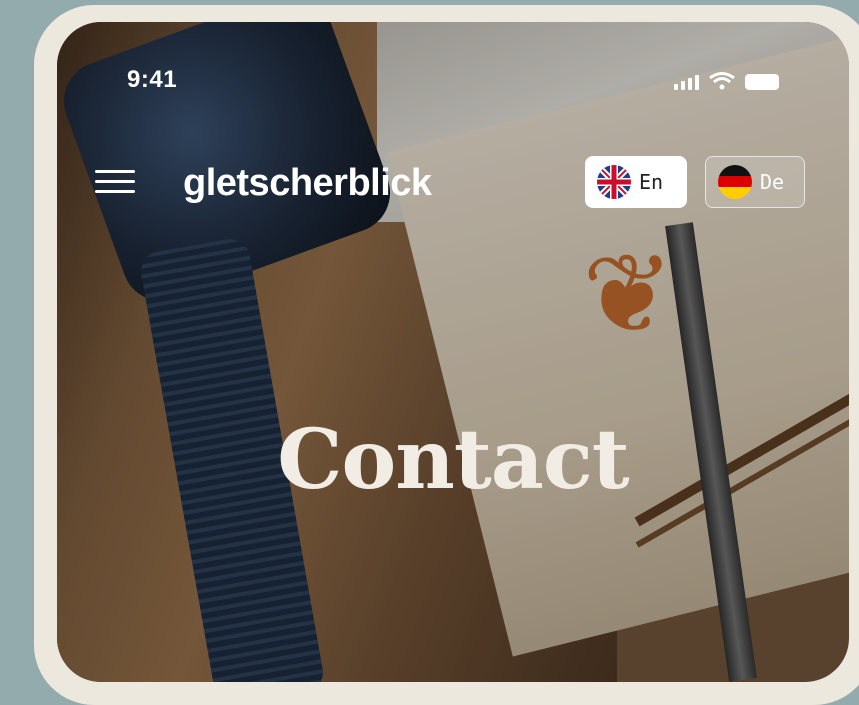  What do you see at coordinates (722, 81) in the screenshot?
I see `wifi-icon` at bounding box center [722, 81].